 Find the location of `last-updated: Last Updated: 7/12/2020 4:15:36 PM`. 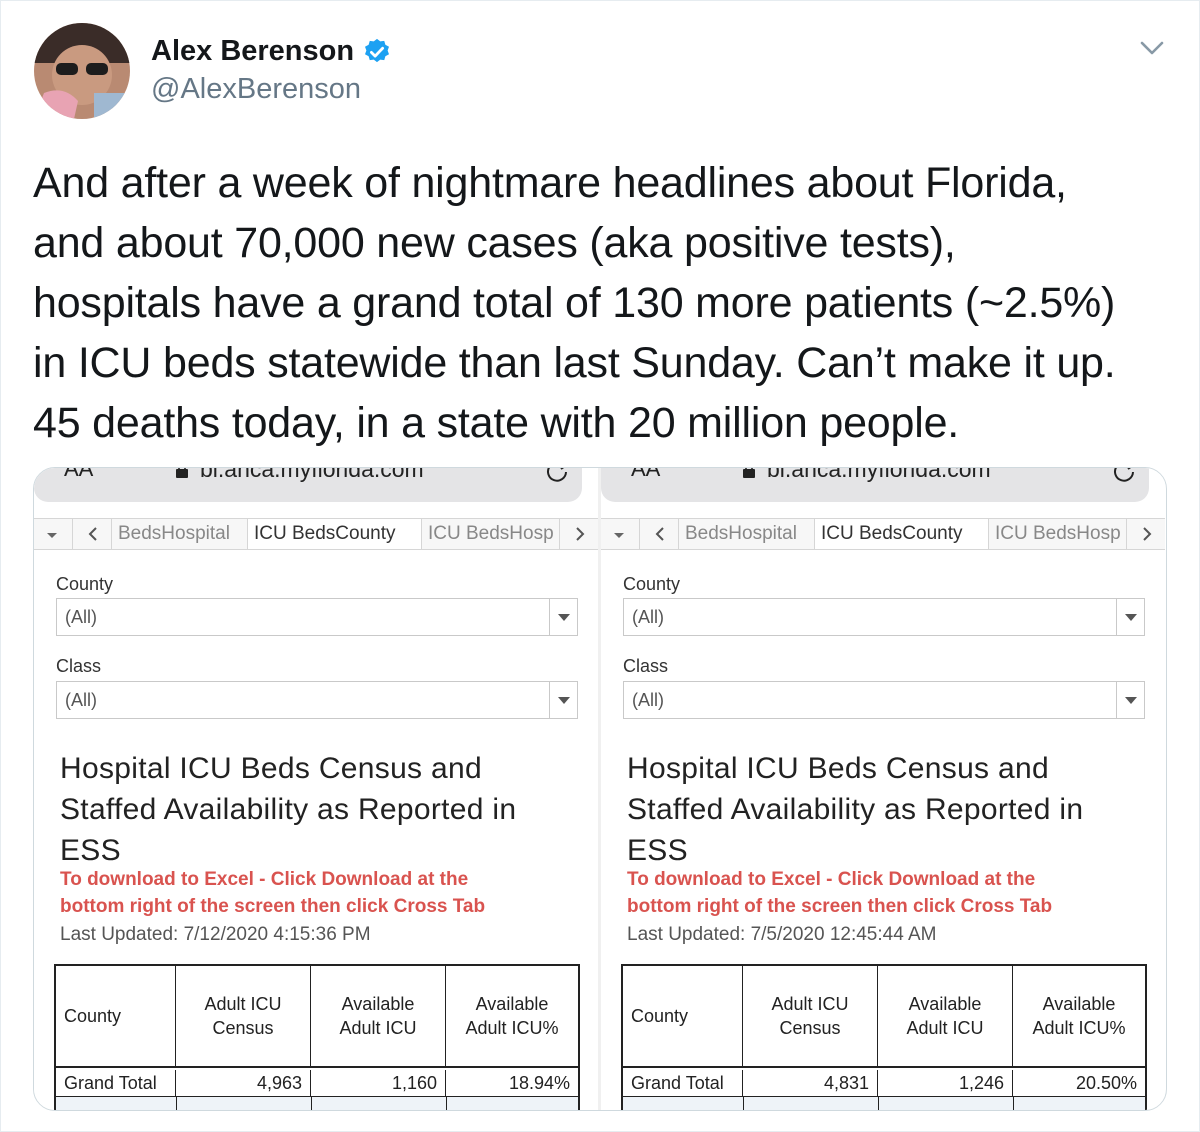

last-updated: Last Updated: 7/12/2020 4:15:36 PM is located at coordinates (215, 934).